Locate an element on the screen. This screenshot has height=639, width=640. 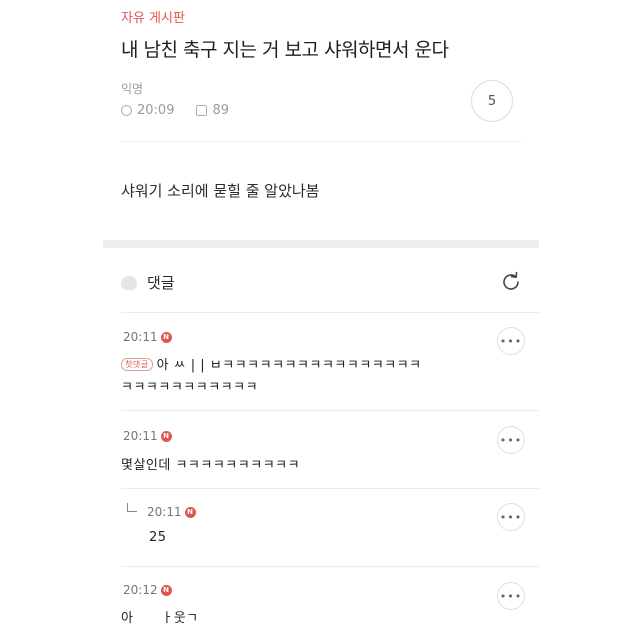
comment-count-button: 5 is located at coordinates (492, 101).